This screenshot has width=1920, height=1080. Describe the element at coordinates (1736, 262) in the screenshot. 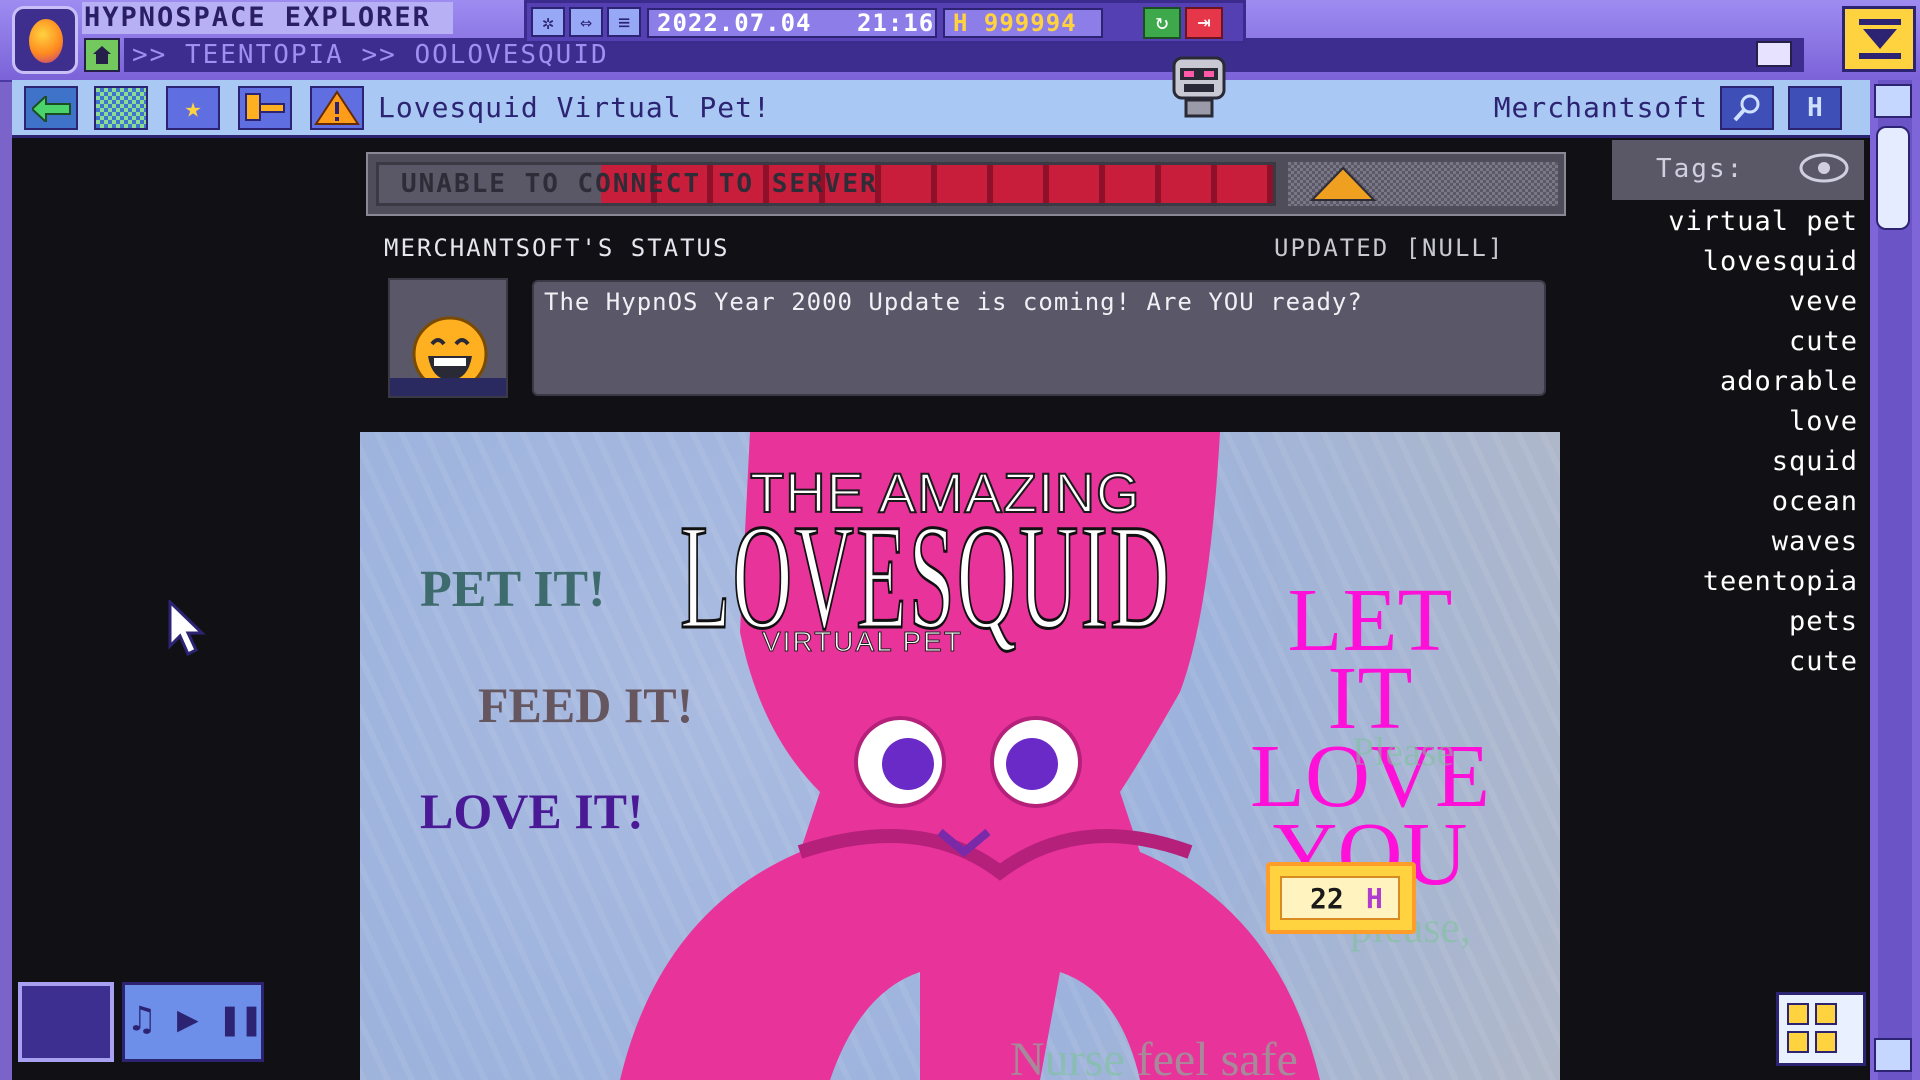

I see `tag-item: lovesquid` at that location.